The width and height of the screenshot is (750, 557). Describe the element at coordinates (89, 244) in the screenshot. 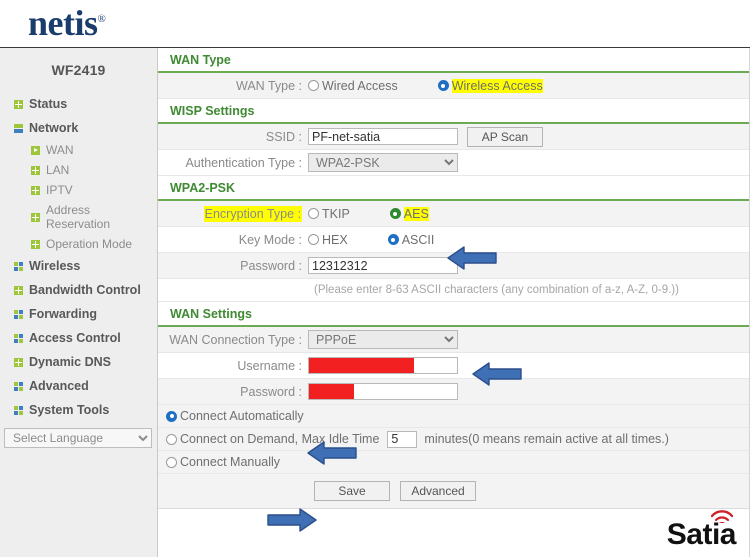

I see `sidebar-item-label: Operation Mode` at that location.